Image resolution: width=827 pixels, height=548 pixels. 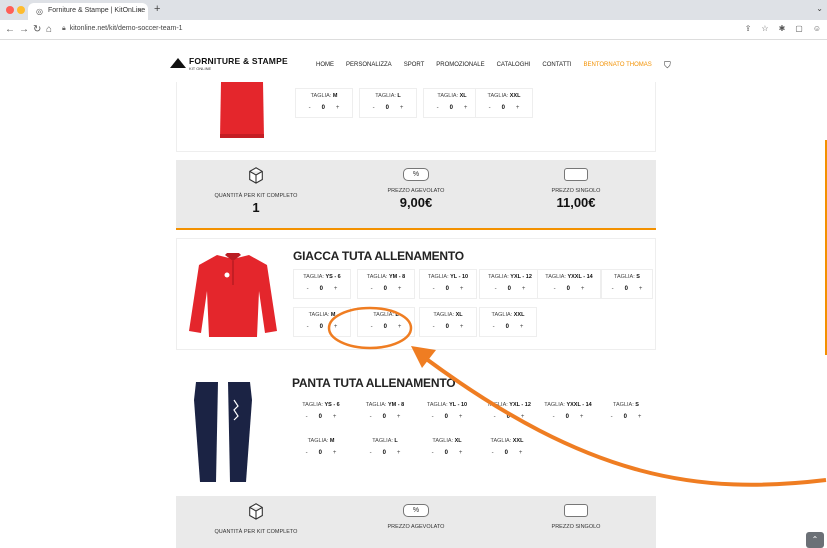 What do you see at coordinates (815, 540) in the screenshot?
I see `scroll-top-button: ⌃` at bounding box center [815, 540].